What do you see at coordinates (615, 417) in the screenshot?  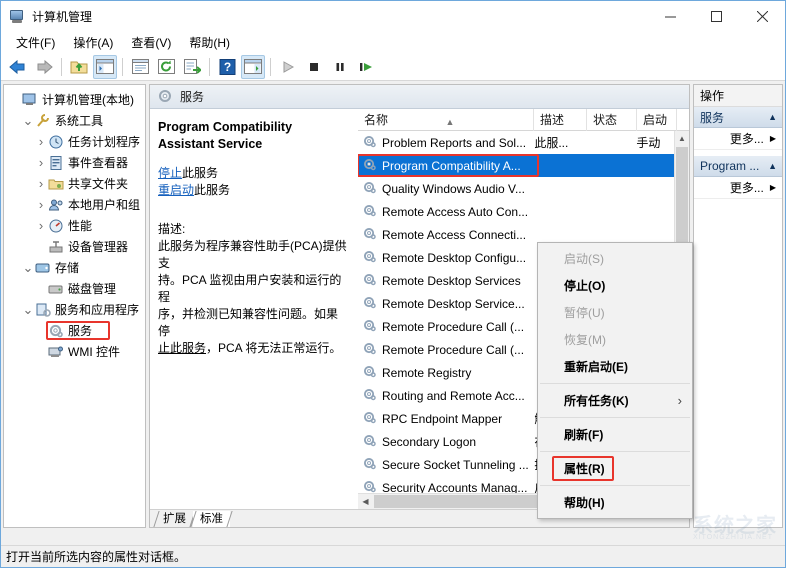 I see `context-menu-separator` at bounding box center [615, 417].